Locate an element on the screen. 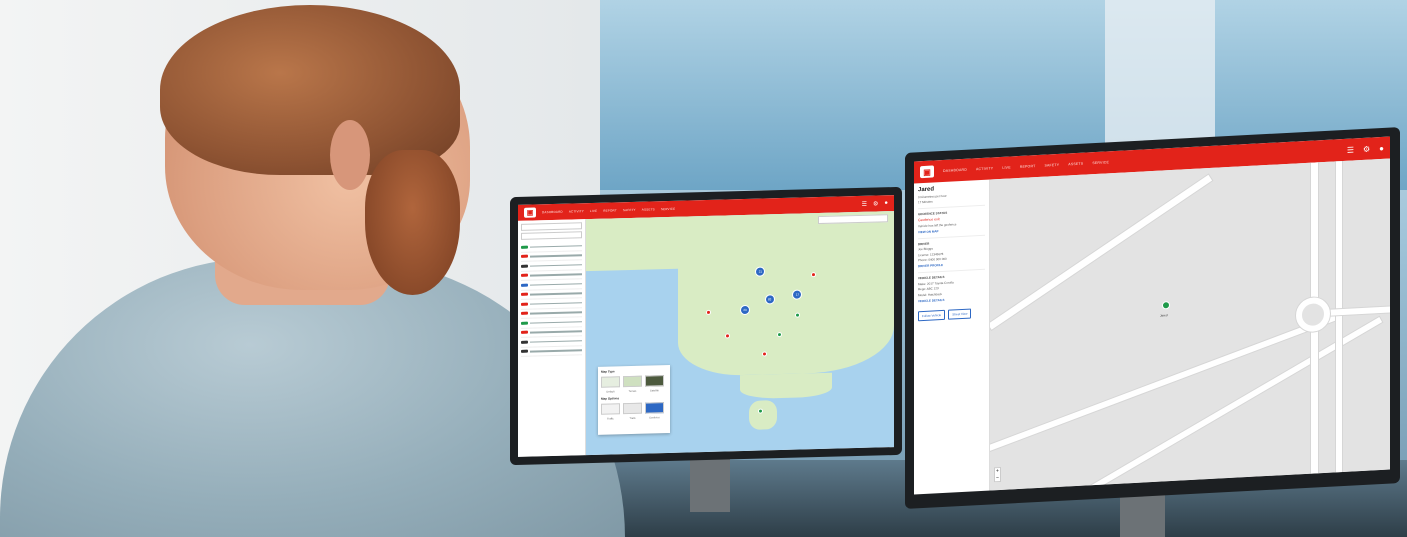 This screenshot has height=537, width=1407. map-type-terrain is located at coordinates (632, 381).